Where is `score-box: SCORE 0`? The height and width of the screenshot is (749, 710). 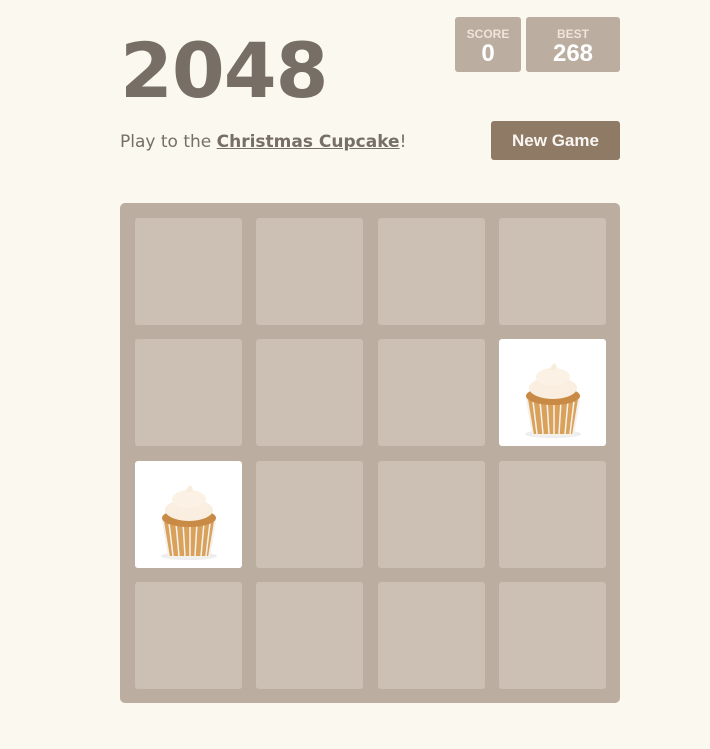
score-box: SCORE 0 is located at coordinates (488, 44).